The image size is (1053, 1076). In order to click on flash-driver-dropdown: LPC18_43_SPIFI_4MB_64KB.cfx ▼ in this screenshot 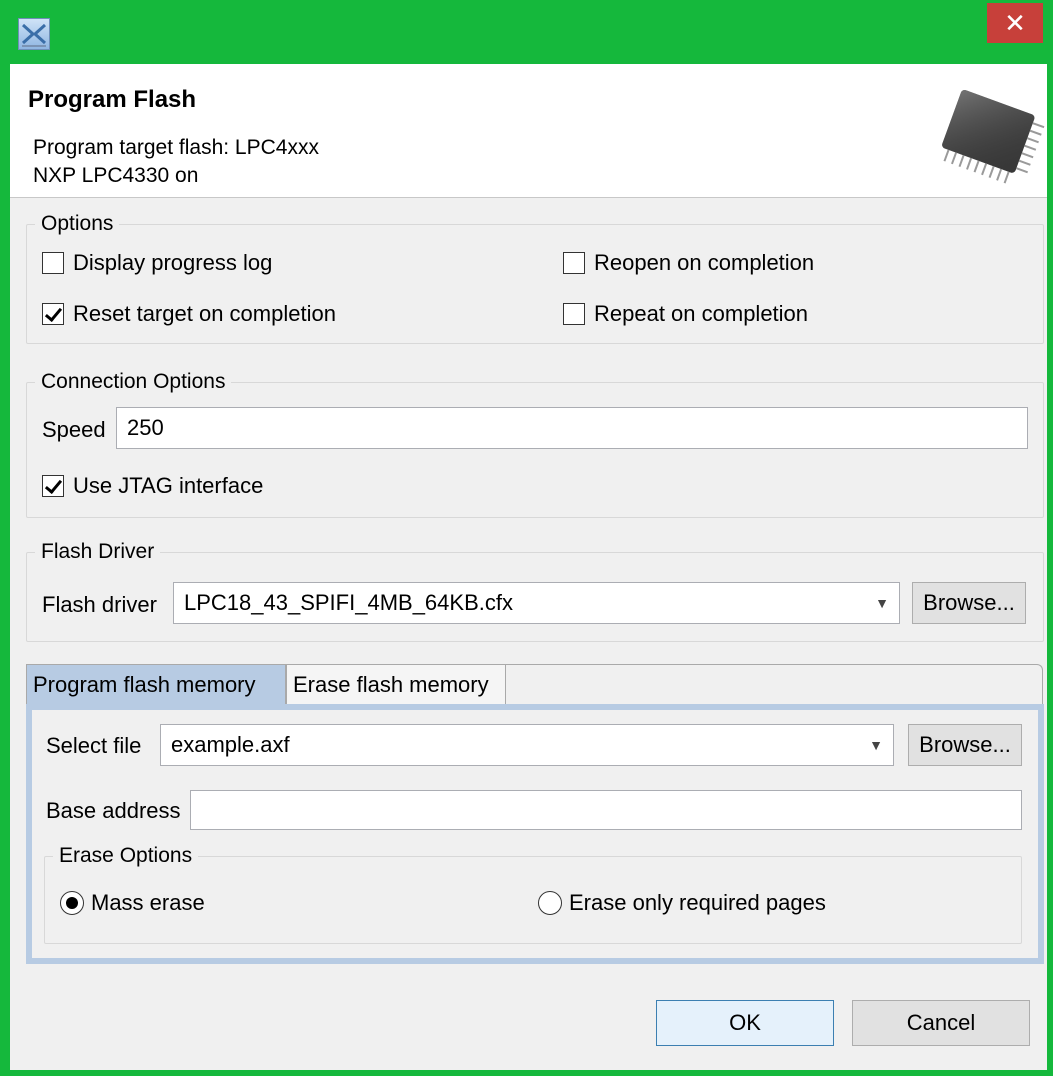, I will do `click(536, 603)`.